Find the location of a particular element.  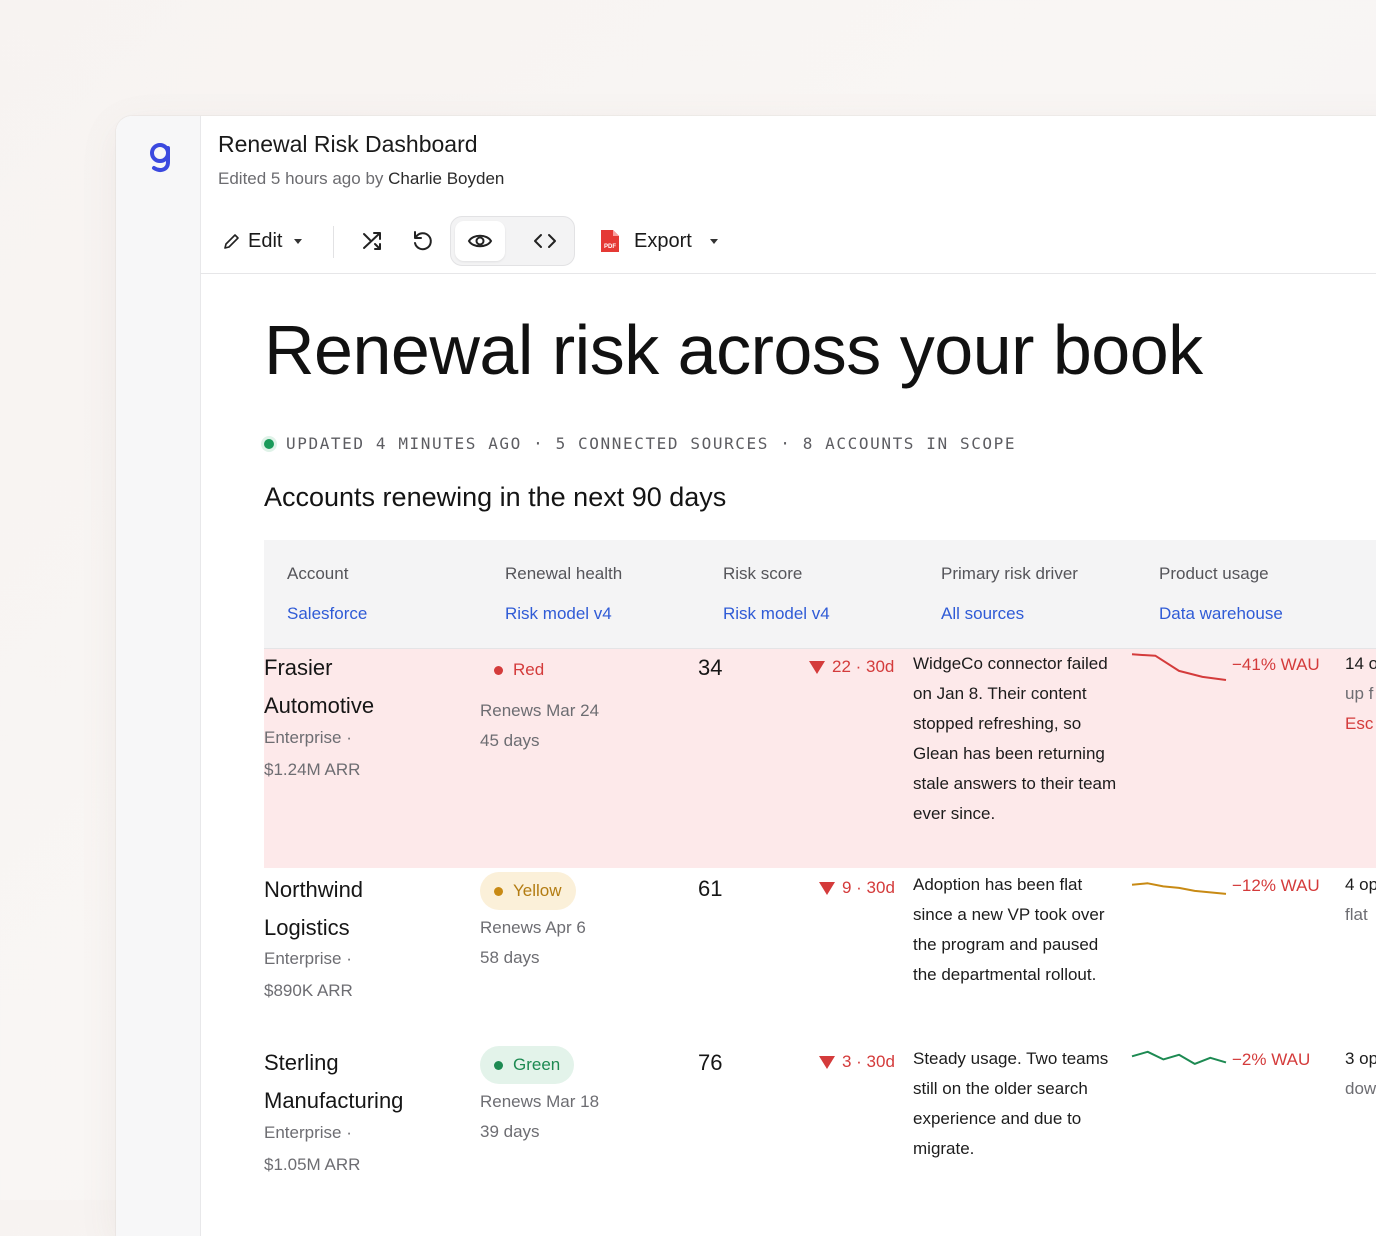

account-name: Logistics is located at coordinates (307, 927).